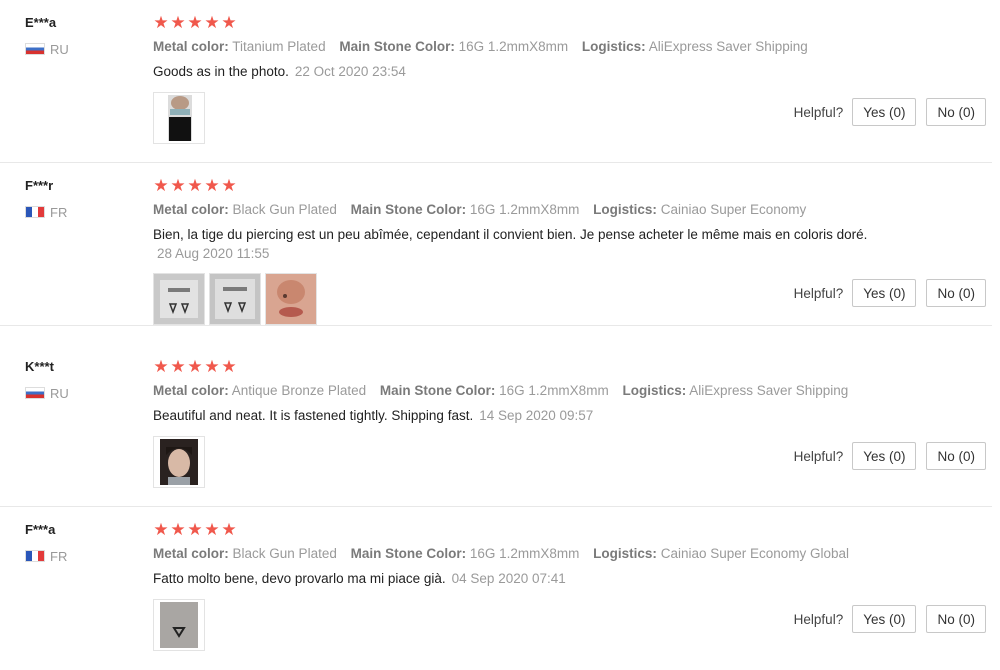 This screenshot has width=1000, height=670. Describe the element at coordinates (700, 209) in the screenshot. I see `logistics-attr: Logistics: Cainiao Super Economy` at that location.